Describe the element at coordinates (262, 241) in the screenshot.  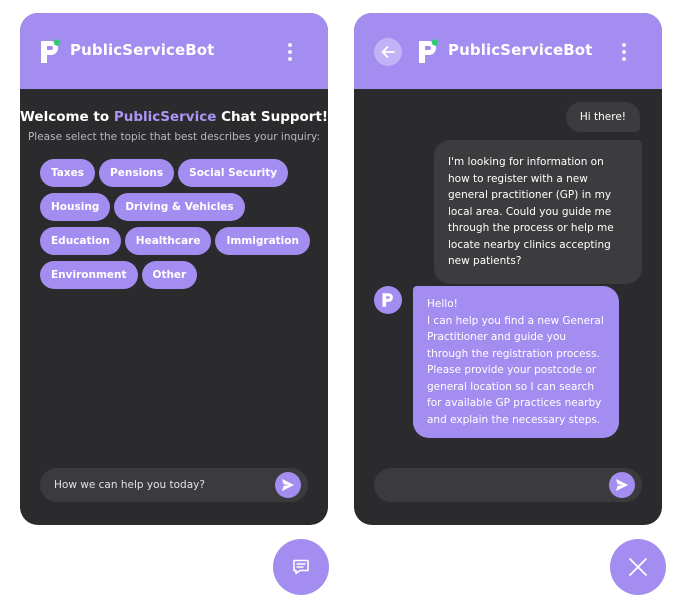
I see `topic-chip-immigration: Immigration` at that location.